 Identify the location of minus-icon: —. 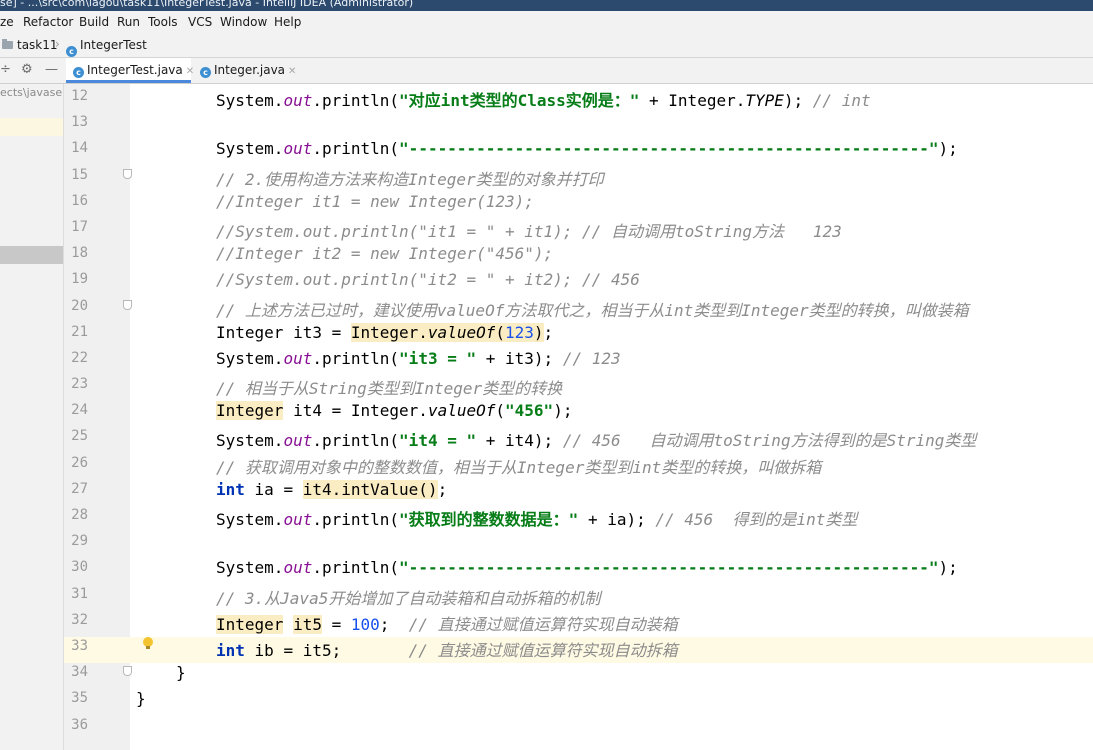
(51, 69).